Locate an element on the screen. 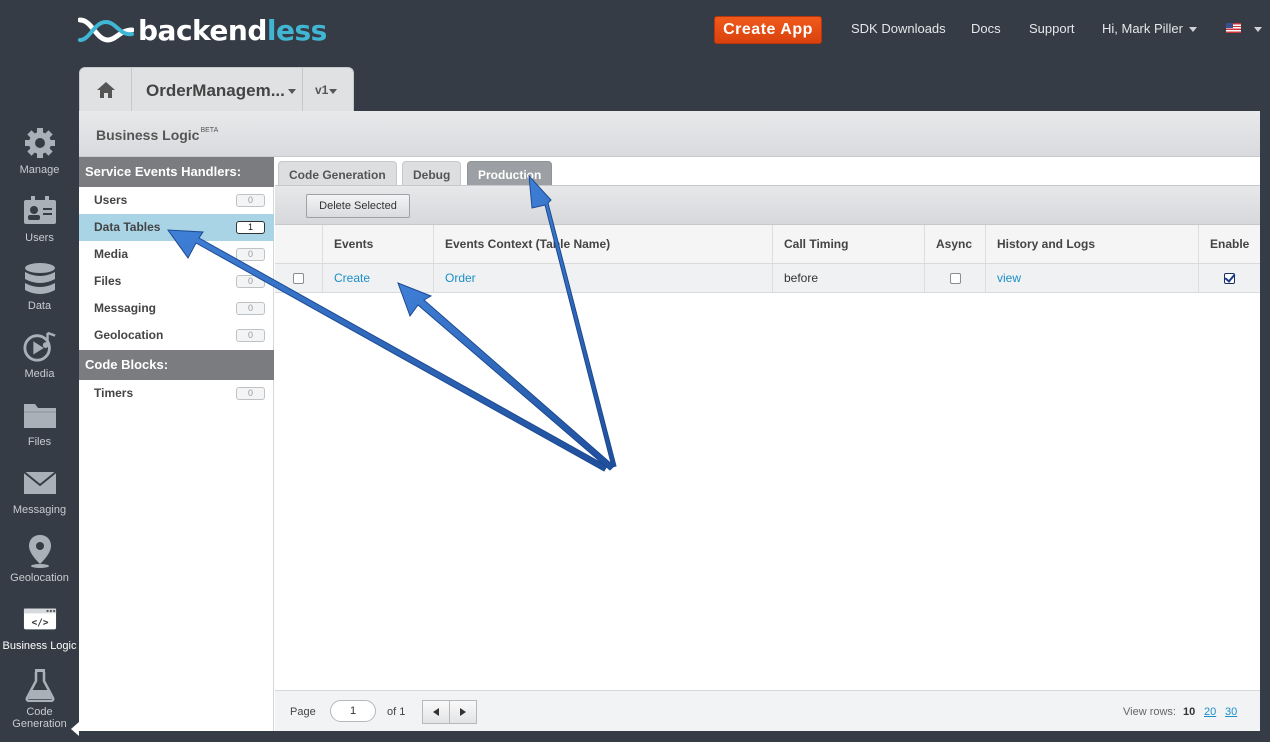 The width and height of the screenshot is (1270, 742). view-rows-20: 20 is located at coordinates (1210, 712).